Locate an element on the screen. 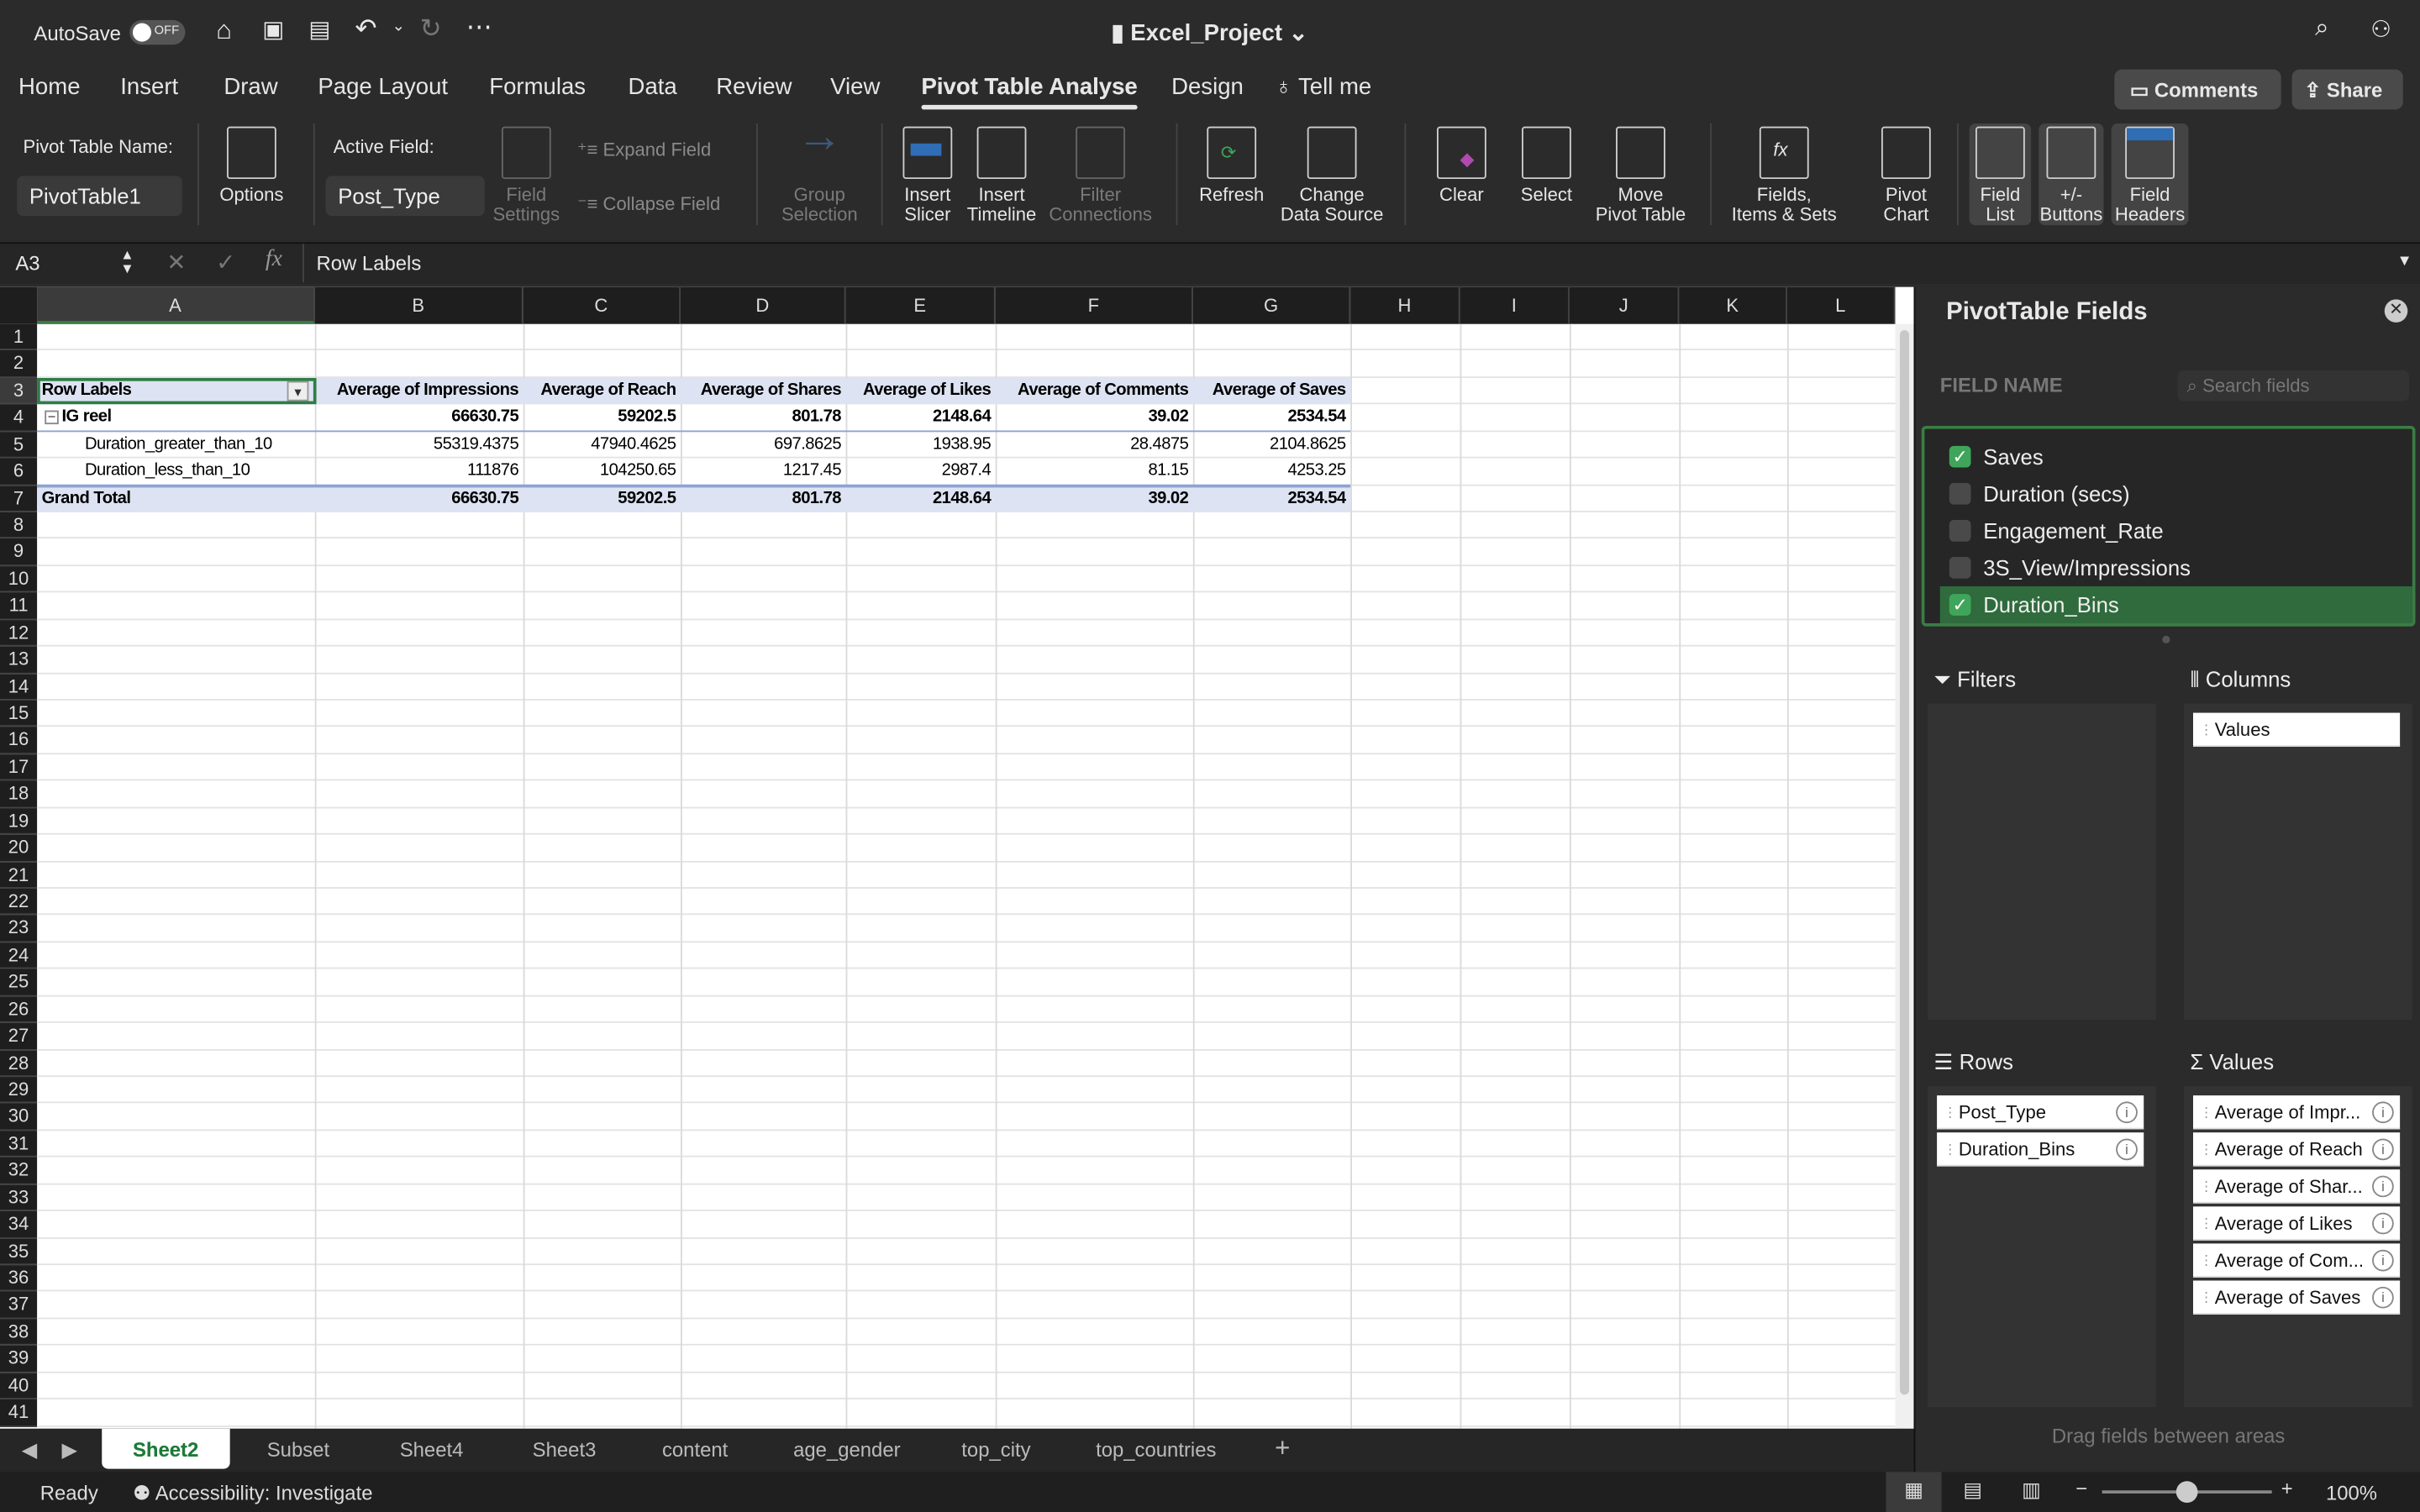 The width and height of the screenshot is (2420, 1512). area-field-chip: ⋮ Average of Saves i is located at coordinates (2297, 1297).